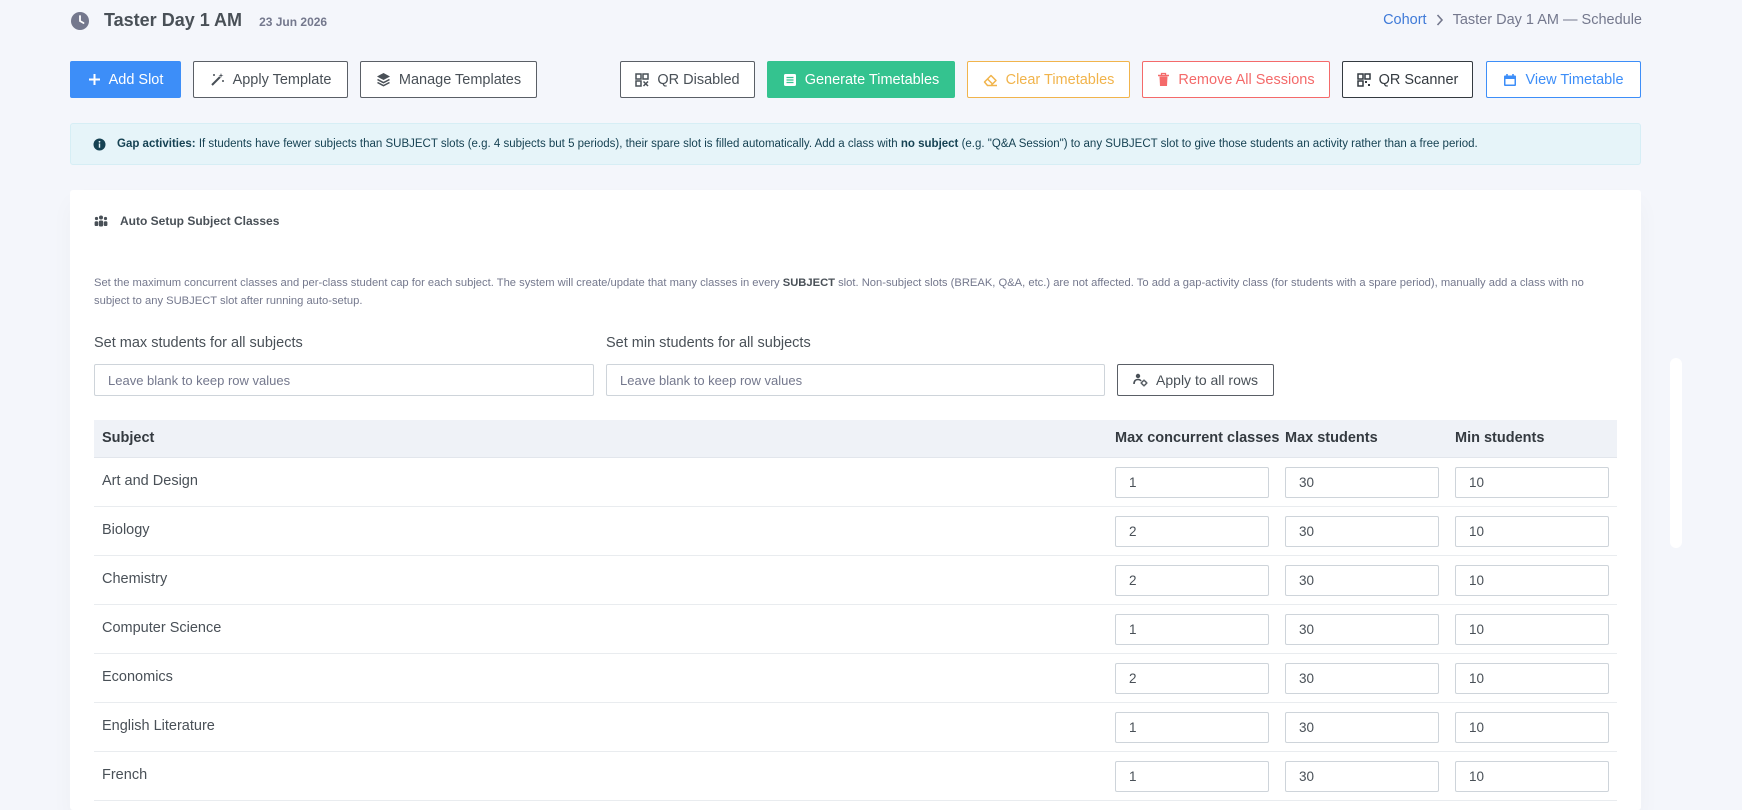  I want to click on apply-to-all-rows-button: Apply to all rows, so click(1195, 380).